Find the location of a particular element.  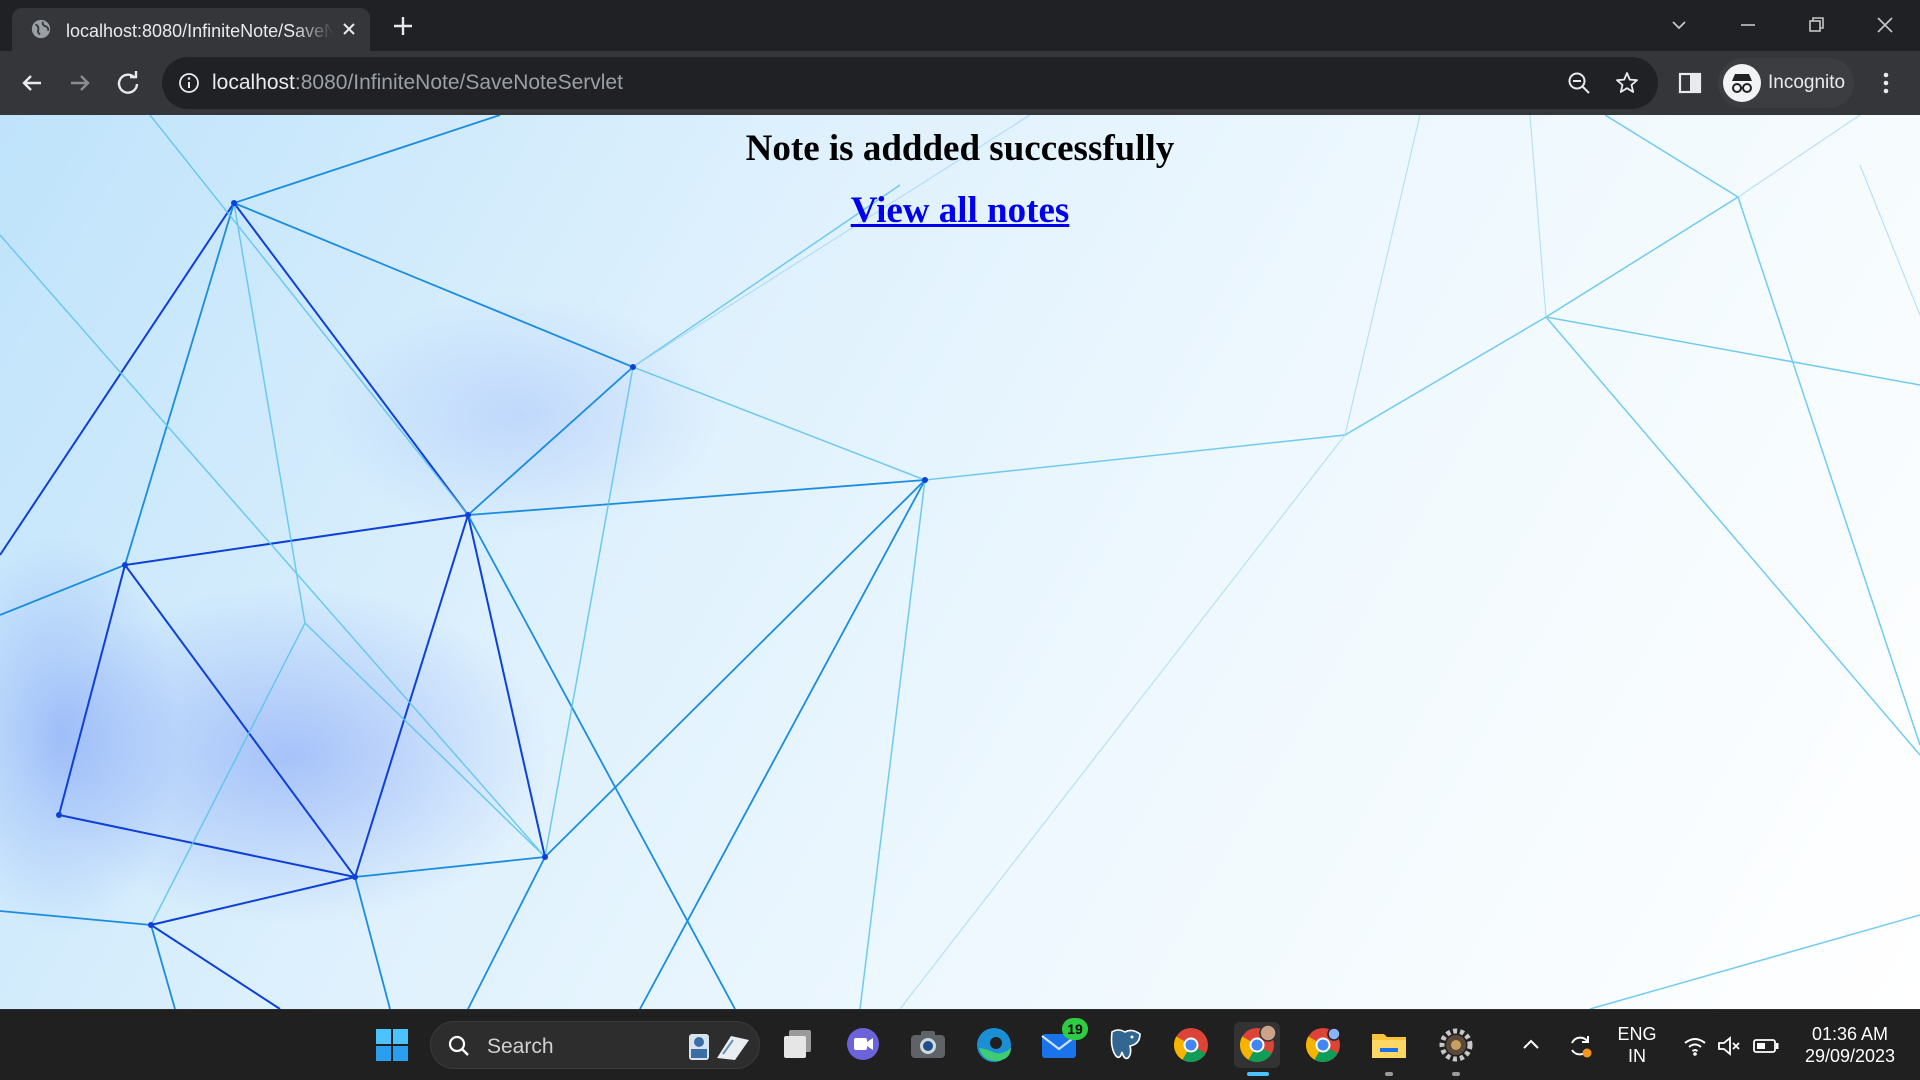

start-icon is located at coordinates (392, 1045).